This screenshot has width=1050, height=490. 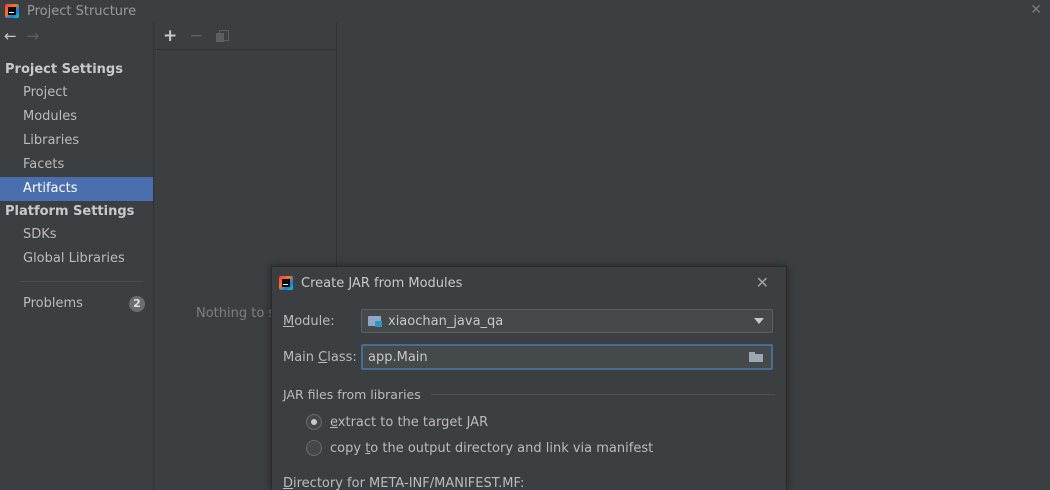 What do you see at coordinates (404, 483) in the screenshot?
I see `manifest-directory-label: Directory for META-INF/MANIFEST.MF:` at bounding box center [404, 483].